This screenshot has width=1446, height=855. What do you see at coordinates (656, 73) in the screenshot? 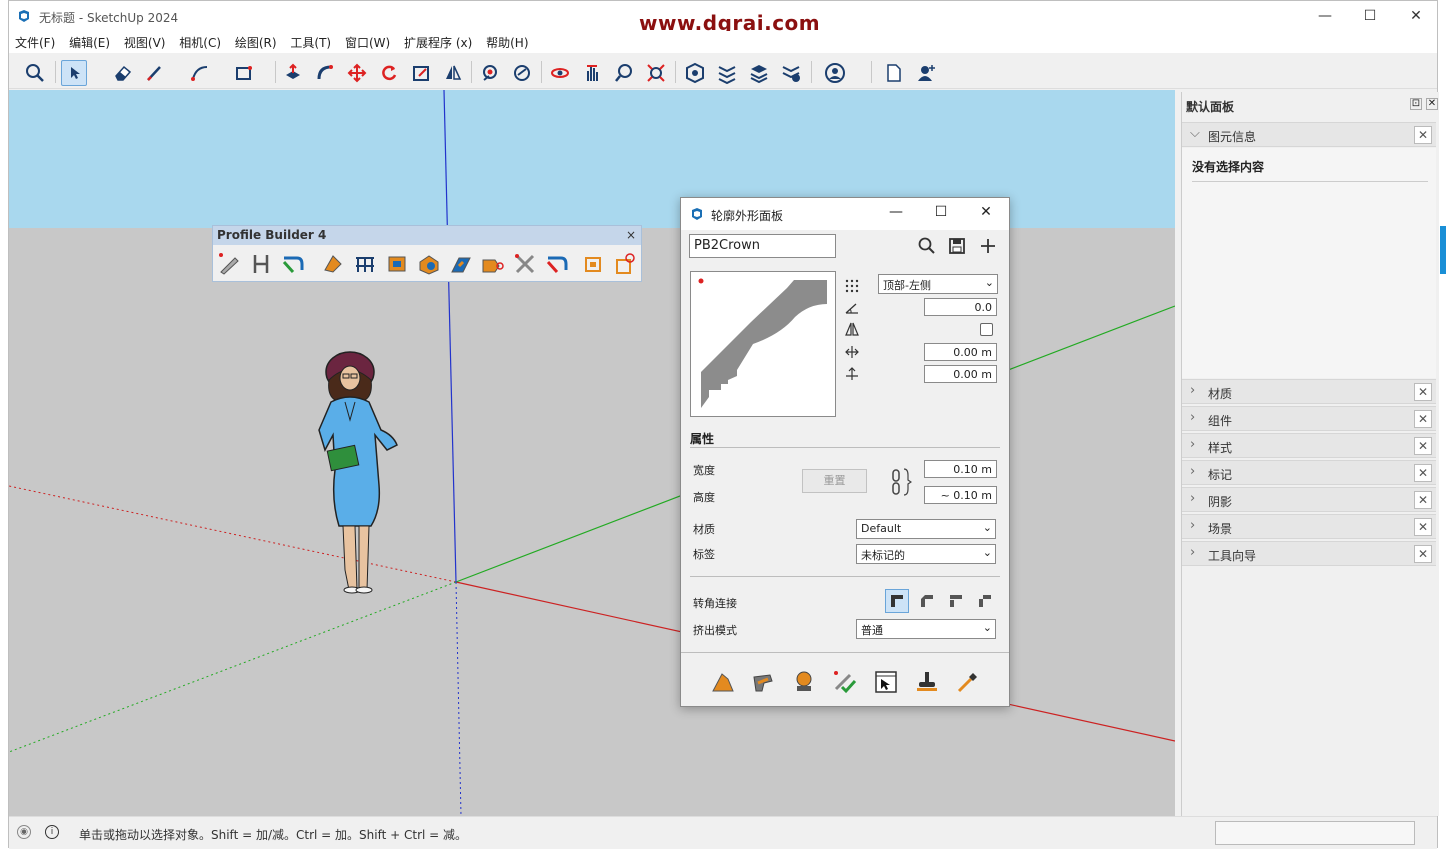
I see `zoom-extents-icon` at bounding box center [656, 73].